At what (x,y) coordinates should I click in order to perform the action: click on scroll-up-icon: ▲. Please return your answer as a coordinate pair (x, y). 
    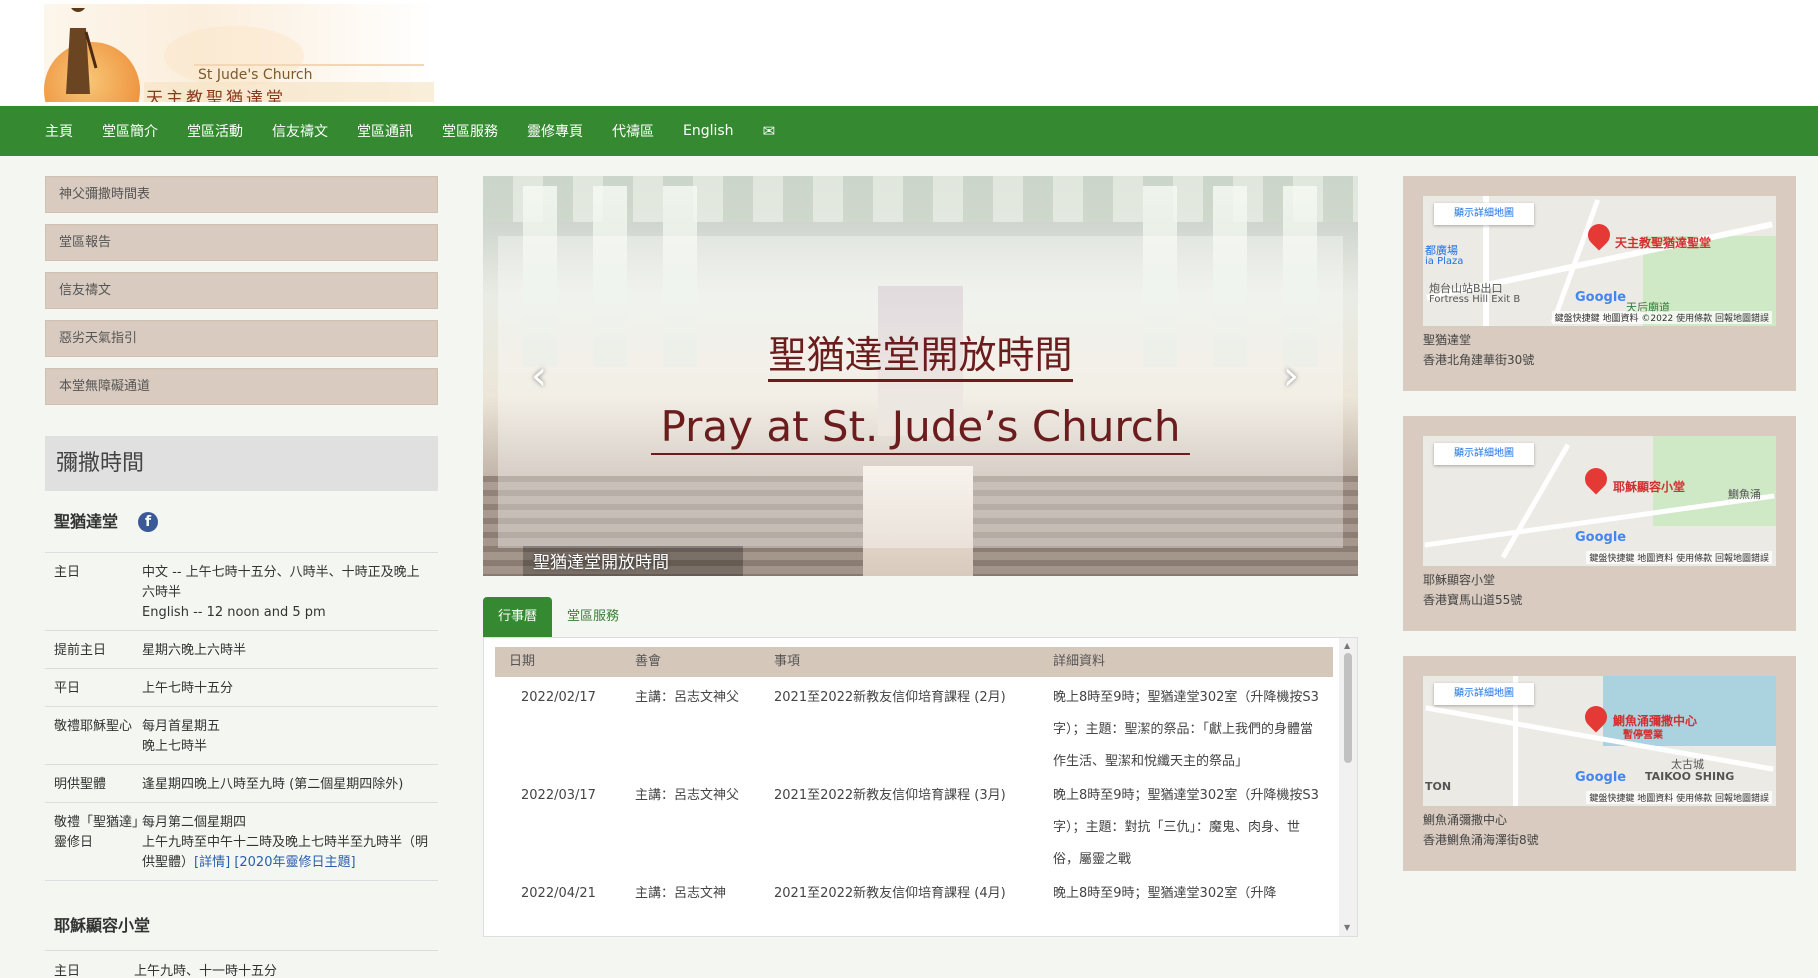
    Looking at the image, I should click on (1347, 645).